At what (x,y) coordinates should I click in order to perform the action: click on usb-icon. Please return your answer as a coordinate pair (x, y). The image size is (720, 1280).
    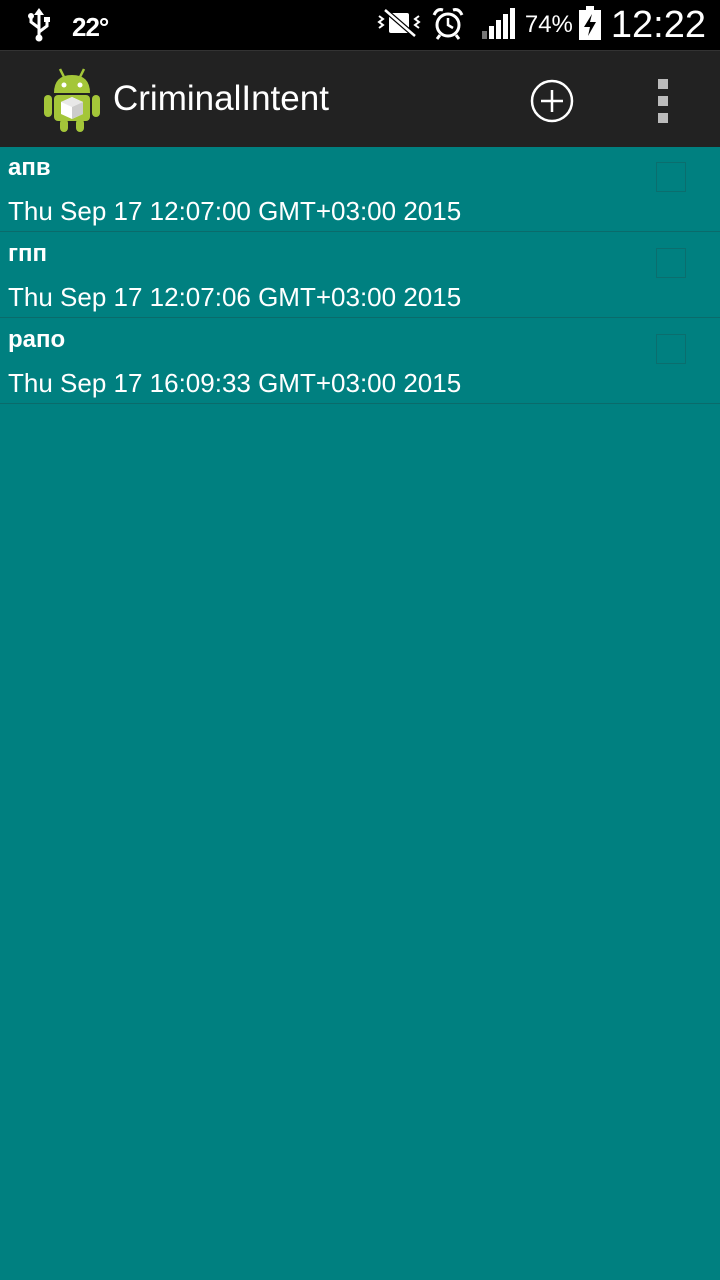
    Looking at the image, I should click on (39, 27).